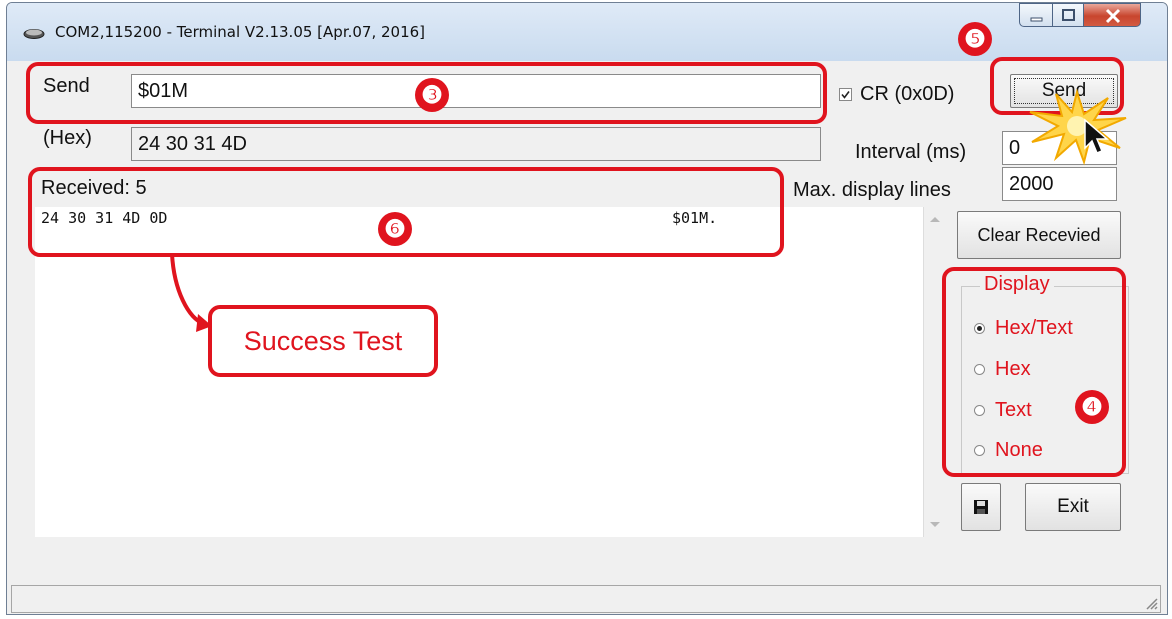 This screenshot has width=1172, height=619. What do you see at coordinates (911, 152) in the screenshot?
I see `interval-label: Interval (ms)` at bounding box center [911, 152].